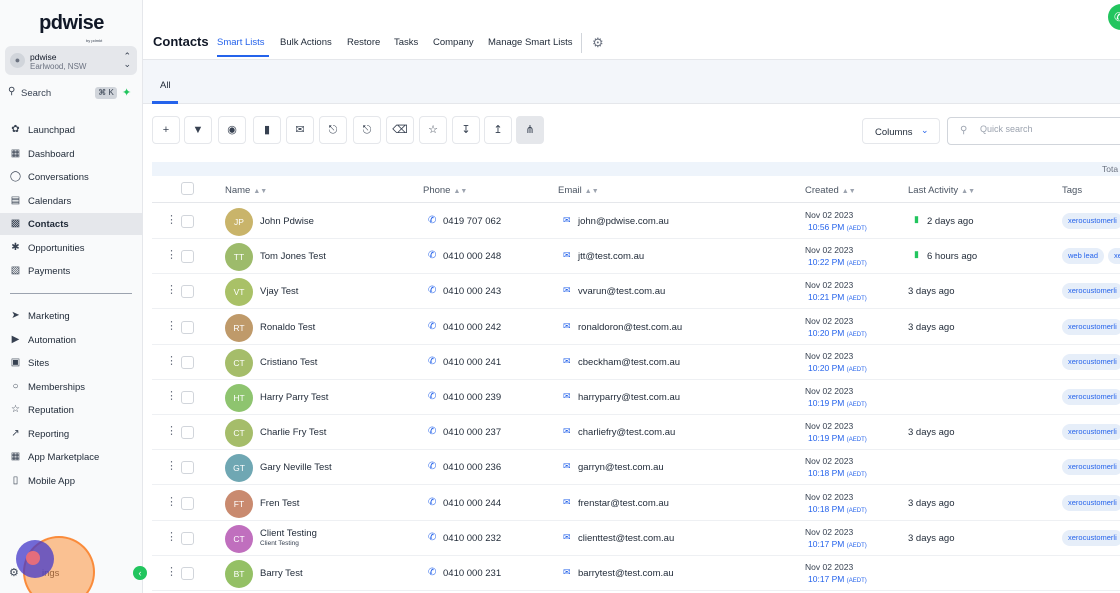  Describe the element at coordinates (830, 190) in the screenshot. I see `column-header-created: Created ▲▼` at that location.